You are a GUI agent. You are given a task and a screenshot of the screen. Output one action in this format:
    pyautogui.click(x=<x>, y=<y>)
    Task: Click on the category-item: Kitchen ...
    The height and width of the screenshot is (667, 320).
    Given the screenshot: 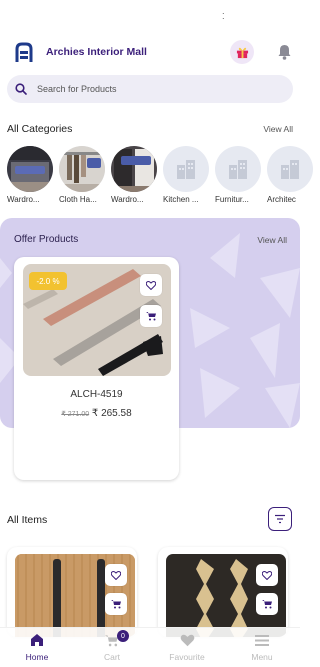 What is the action you would take?
    pyautogui.click(x=186, y=175)
    